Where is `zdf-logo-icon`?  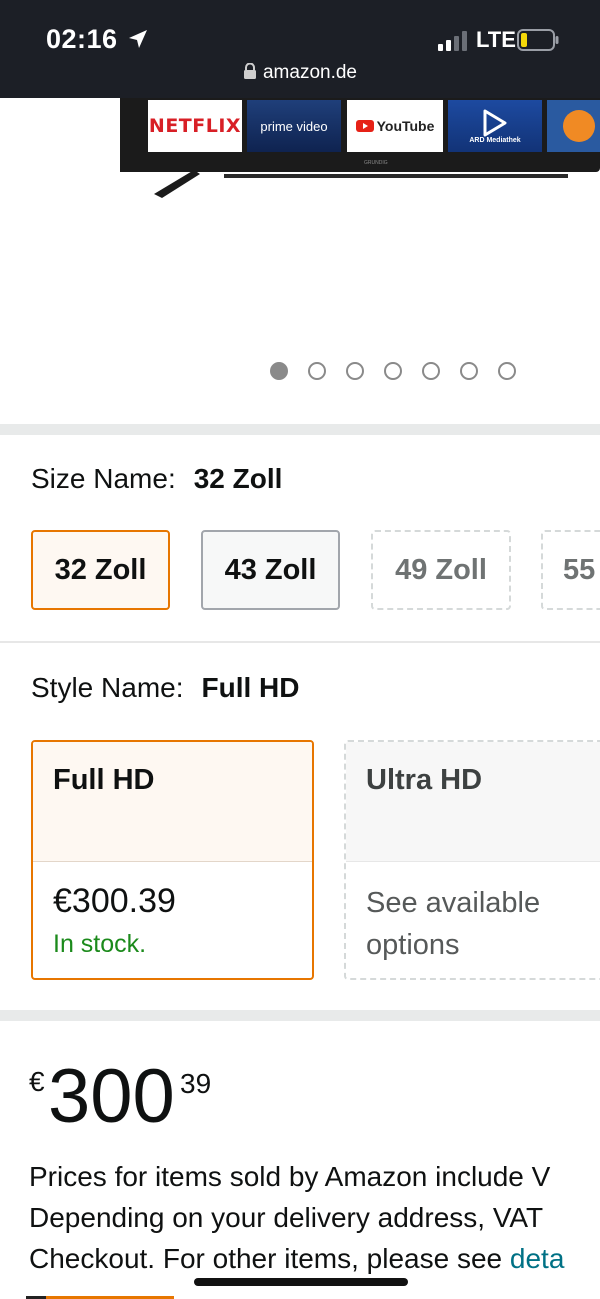
zdf-logo-icon is located at coordinates (578, 126).